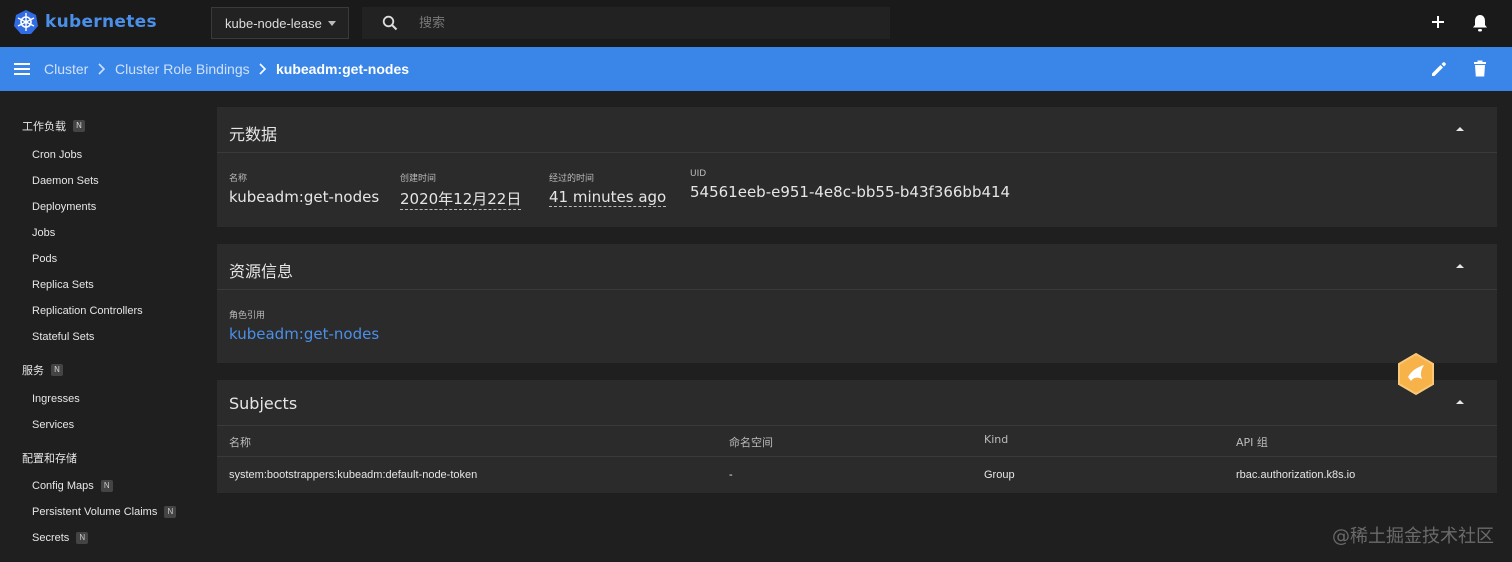  What do you see at coordinates (182, 69) in the screenshot?
I see `breadcrumb-cluster-role-bindings: Cluster Role Bindings` at bounding box center [182, 69].